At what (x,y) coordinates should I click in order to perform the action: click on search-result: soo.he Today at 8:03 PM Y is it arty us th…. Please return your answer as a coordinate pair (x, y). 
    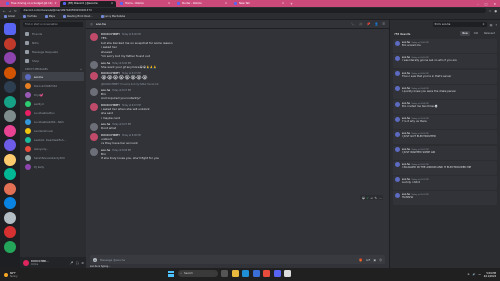
    Looking at the image, I should click on (445, 122).